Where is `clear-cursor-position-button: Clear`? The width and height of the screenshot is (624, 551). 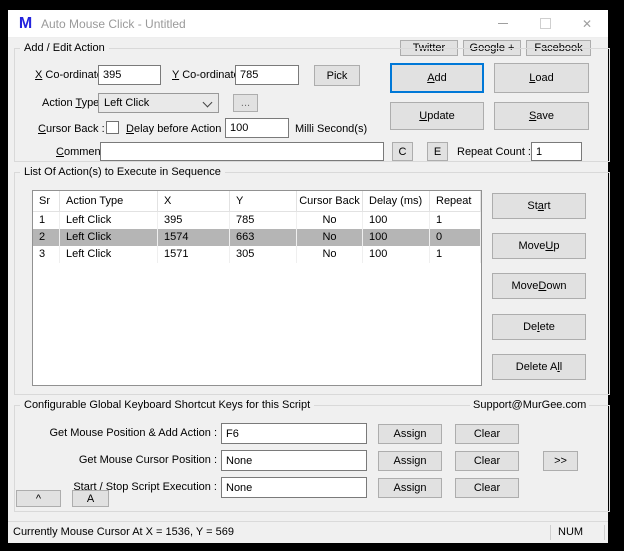
clear-cursor-position-button: Clear is located at coordinates (487, 461).